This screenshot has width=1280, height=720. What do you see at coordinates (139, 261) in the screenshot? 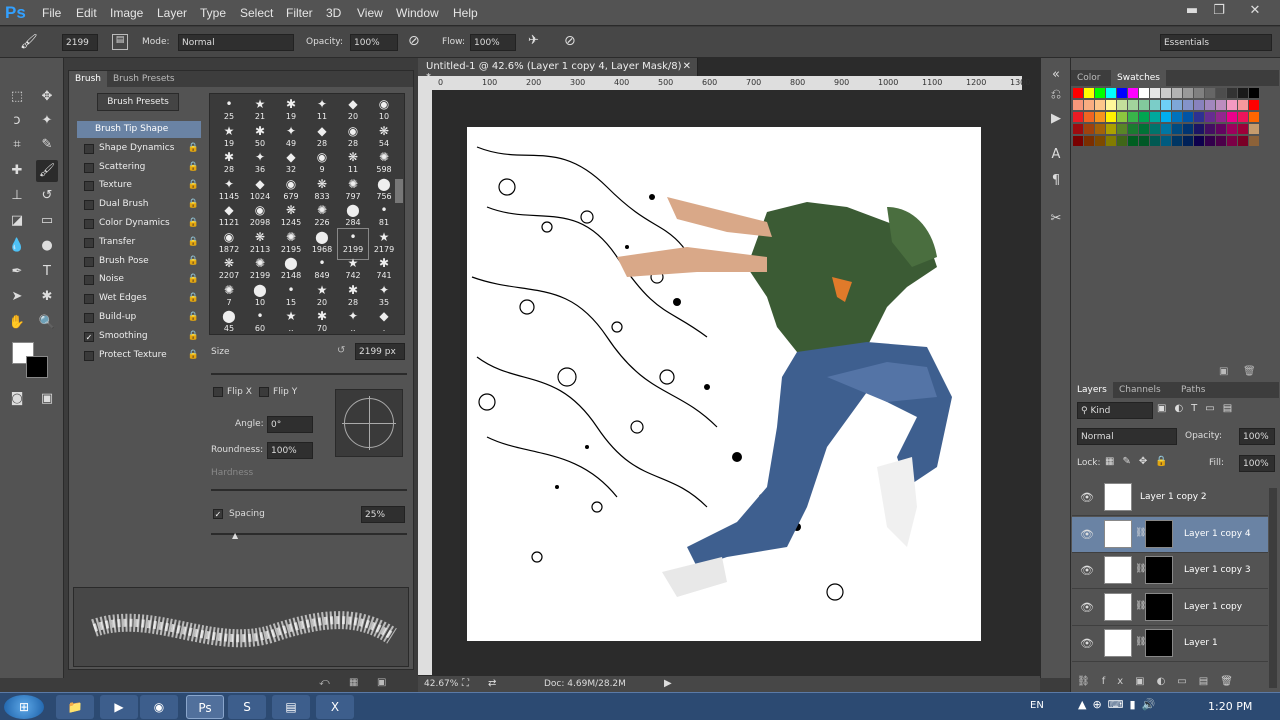
I see `brush-option-item: Brush Pose 🔒` at bounding box center [139, 261].